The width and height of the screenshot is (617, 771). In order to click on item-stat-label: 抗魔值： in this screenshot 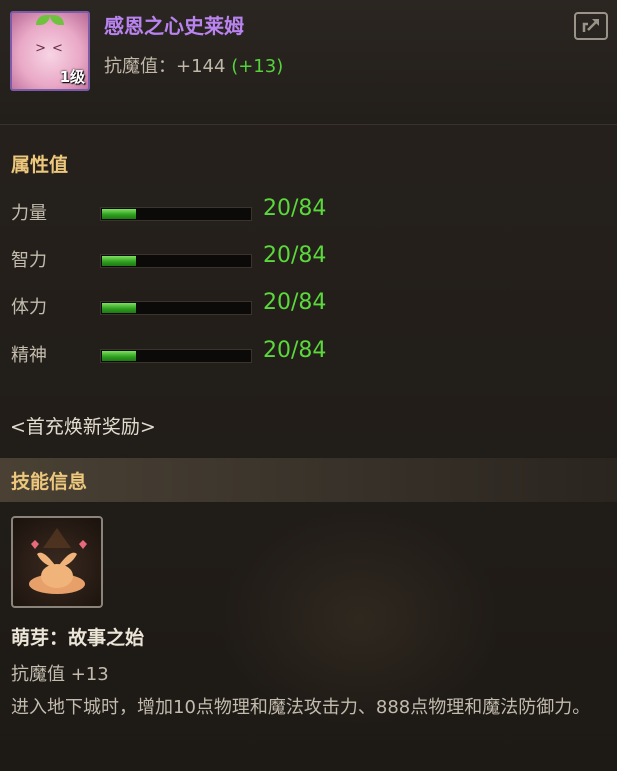, I will do `click(140, 66)`.